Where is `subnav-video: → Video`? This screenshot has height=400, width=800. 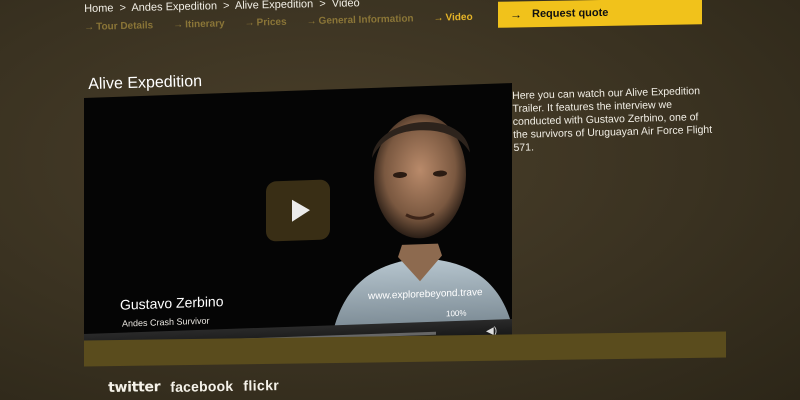 subnav-video: → Video is located at coordinates (452, 18).